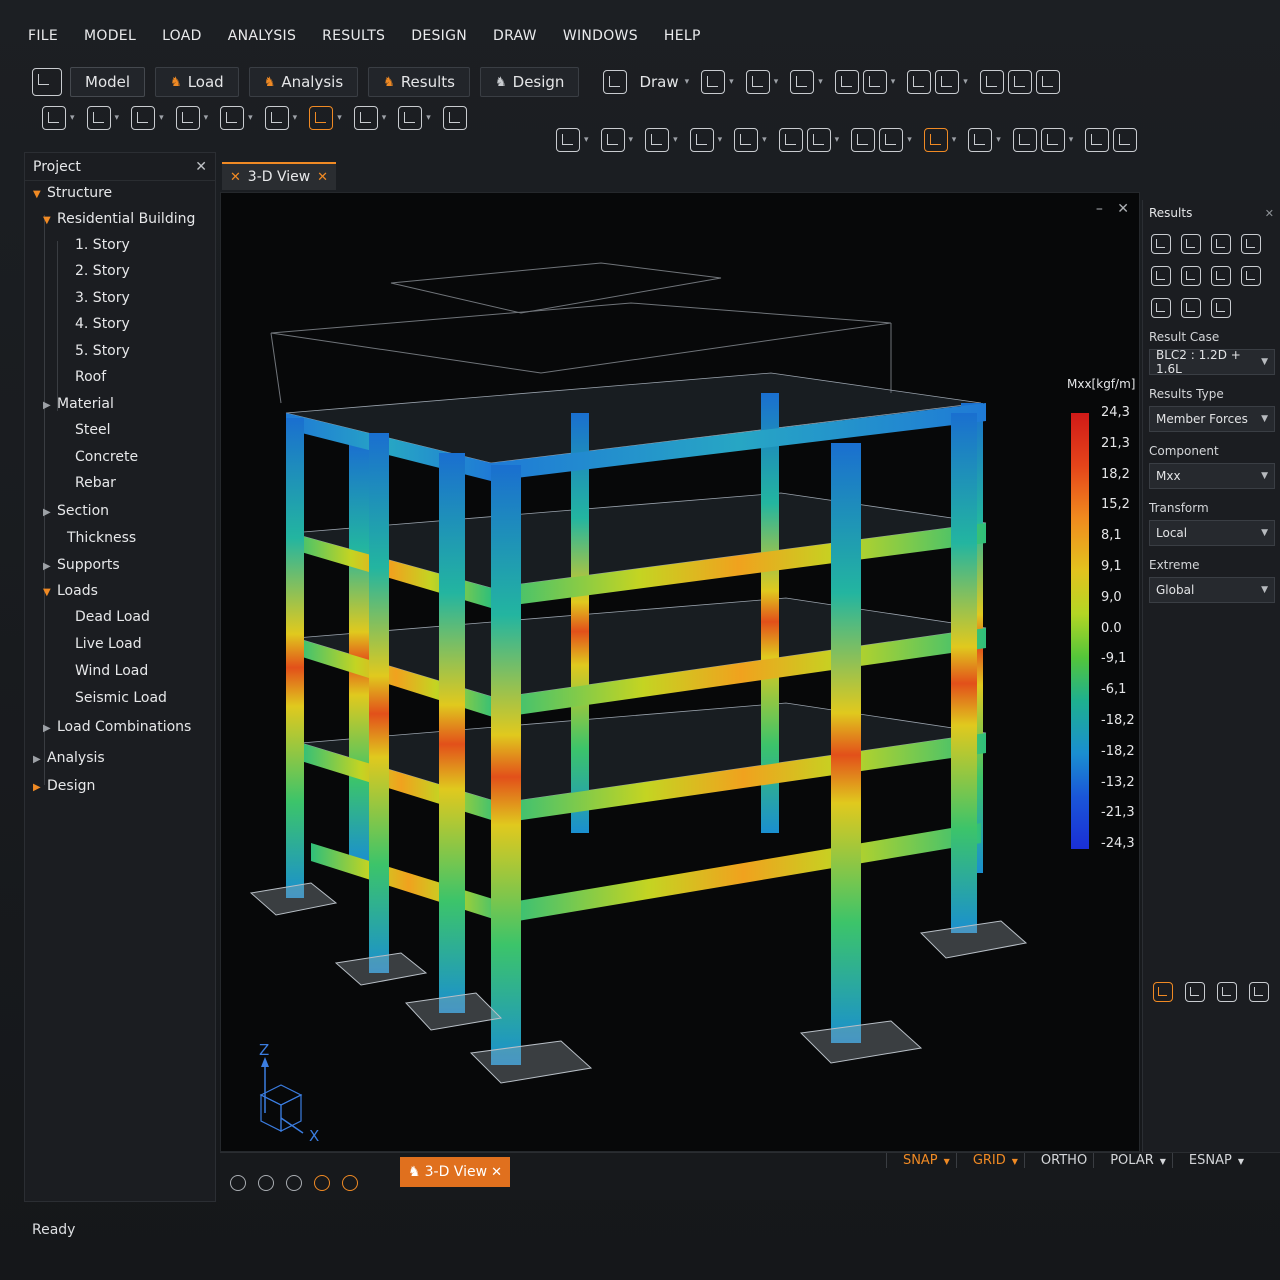  I want to click on stress-icon, so click(1251, 244).